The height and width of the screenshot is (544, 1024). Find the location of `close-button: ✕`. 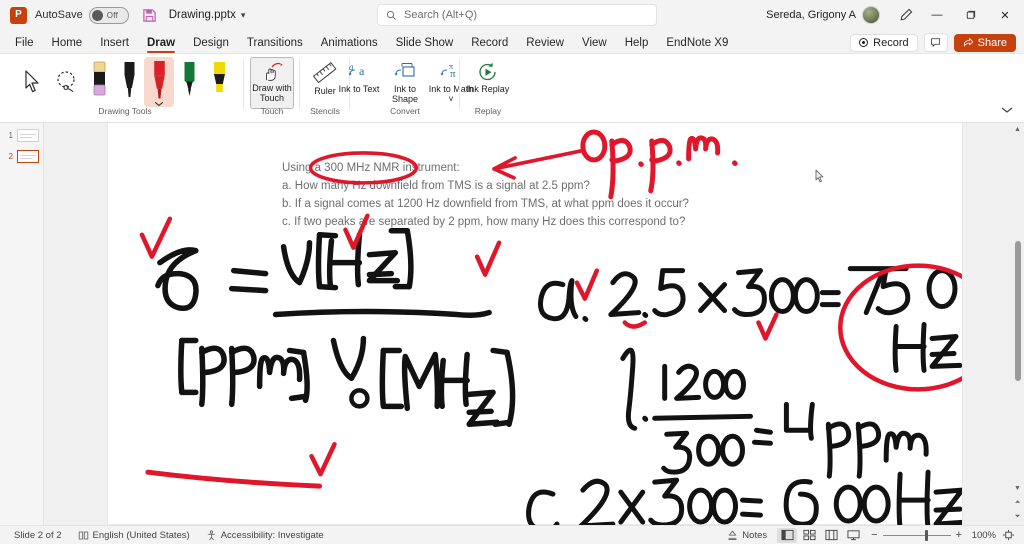

close-button: ✕ is located at coordinates (1005, 15).